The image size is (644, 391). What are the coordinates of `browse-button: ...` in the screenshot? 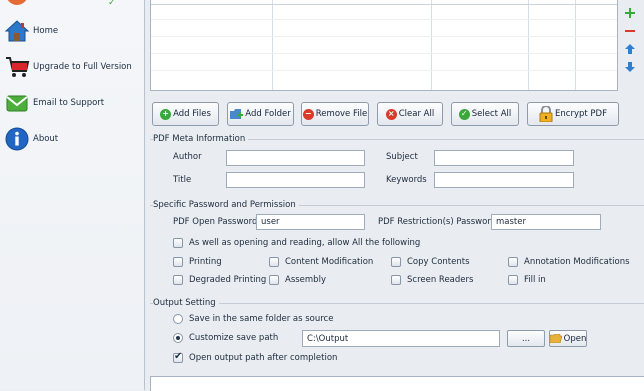 It's located at (526, 338).